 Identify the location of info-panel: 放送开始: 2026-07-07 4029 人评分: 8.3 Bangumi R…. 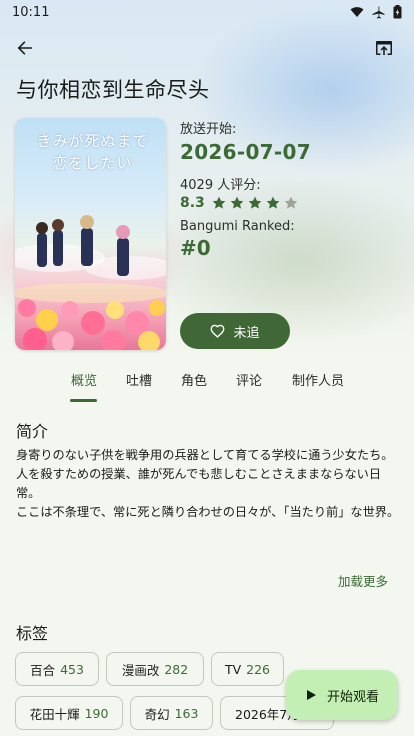
(290, 189).